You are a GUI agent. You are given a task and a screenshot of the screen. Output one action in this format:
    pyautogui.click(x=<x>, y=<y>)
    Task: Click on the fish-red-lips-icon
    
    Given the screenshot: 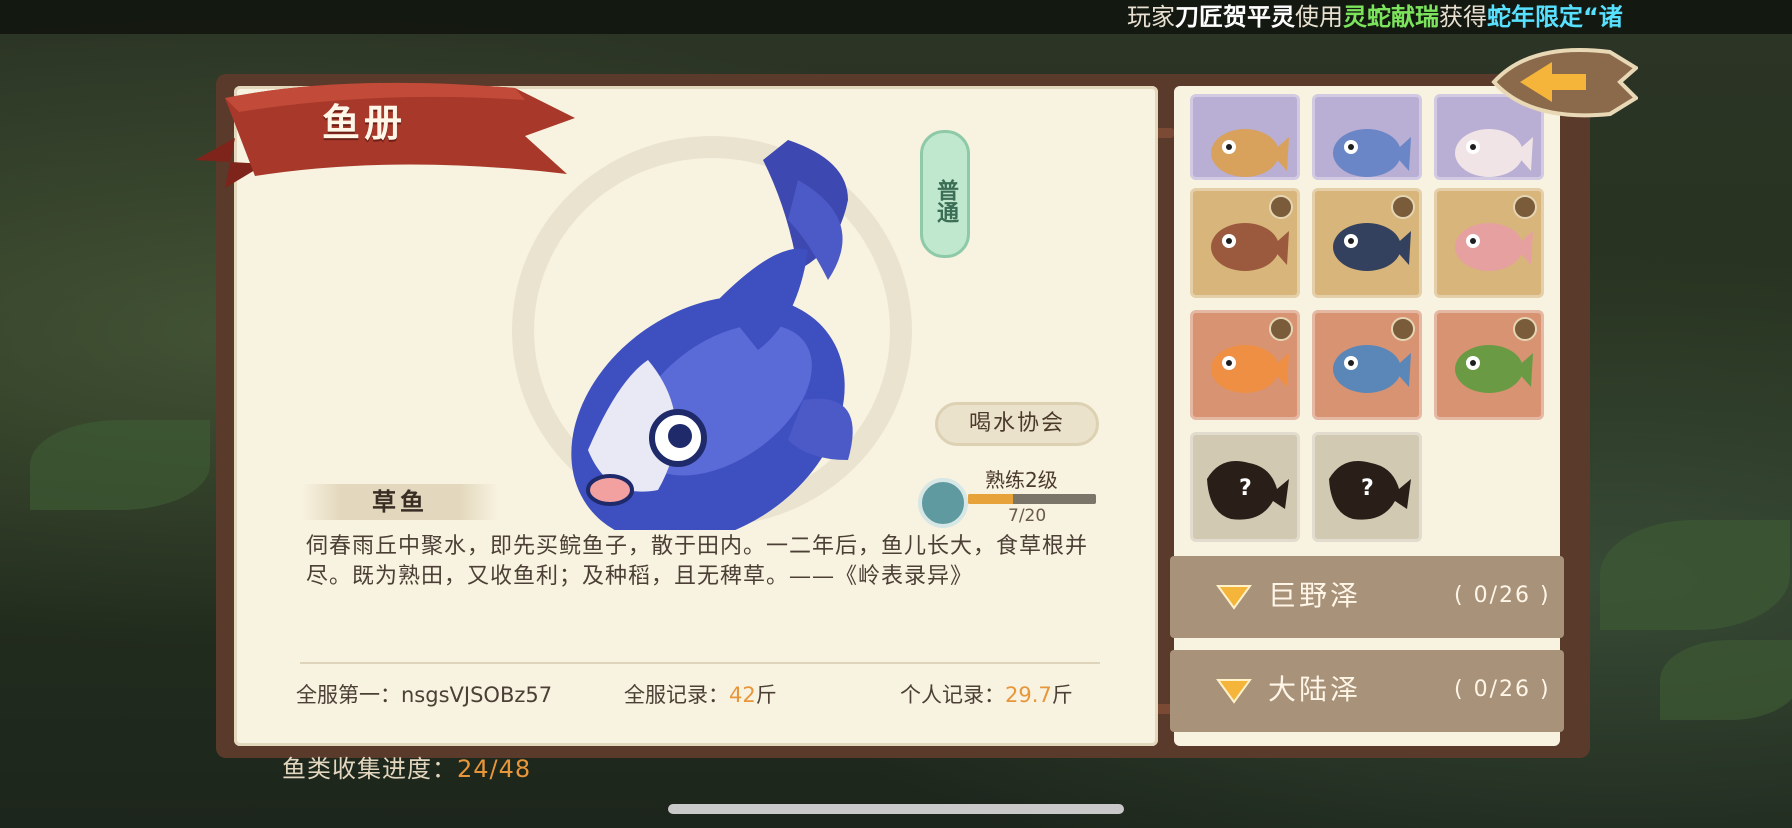 What is the action you would take?
    pyautogui.click(x=1250, y=153)
    